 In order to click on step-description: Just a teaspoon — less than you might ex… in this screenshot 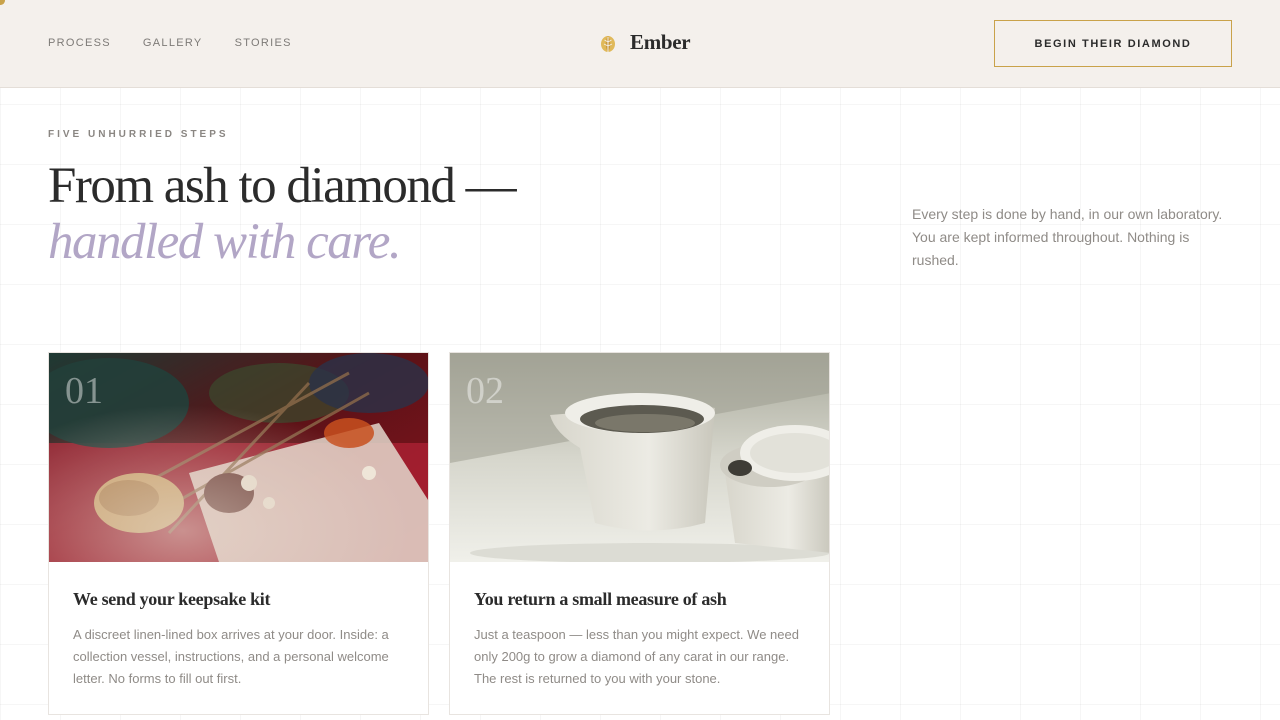, I will do `click(636, 656)`.